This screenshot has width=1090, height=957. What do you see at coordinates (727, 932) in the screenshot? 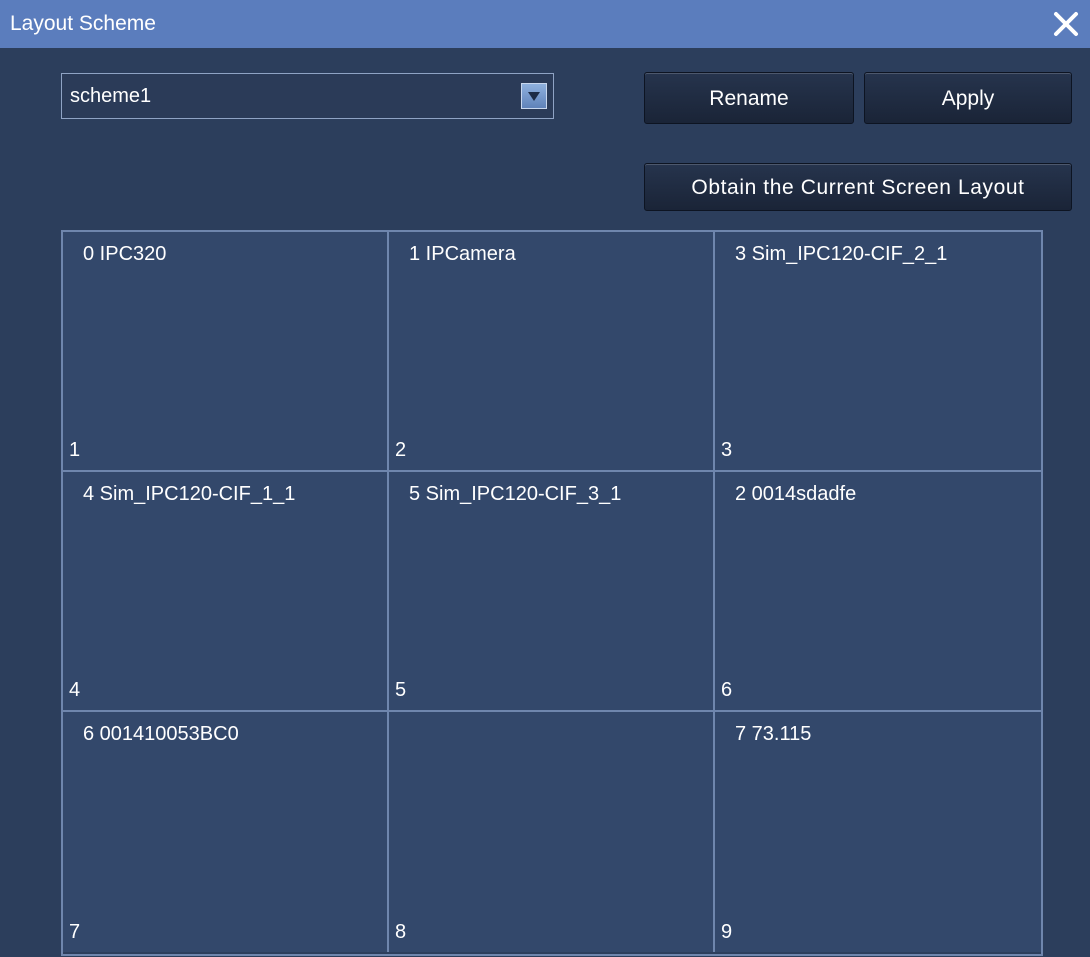
I see `cell-index: 9` at bounding box center [727, 932].